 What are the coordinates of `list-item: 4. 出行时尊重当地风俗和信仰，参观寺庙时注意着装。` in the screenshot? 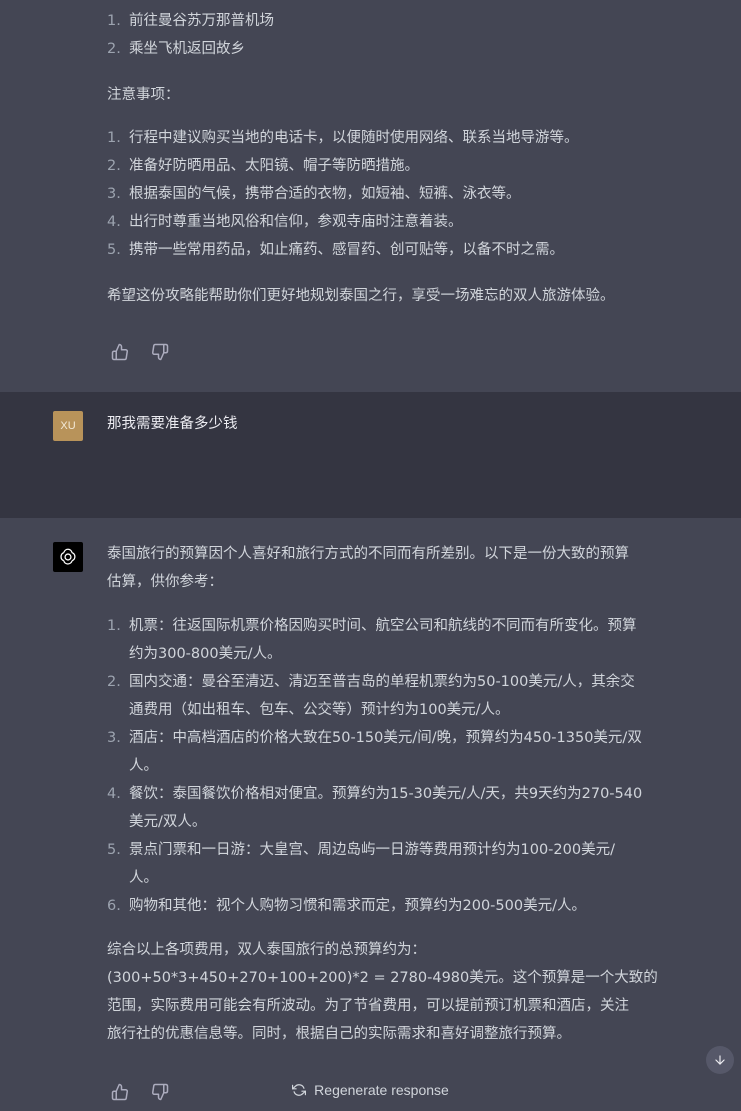 It's located at (285, 222).